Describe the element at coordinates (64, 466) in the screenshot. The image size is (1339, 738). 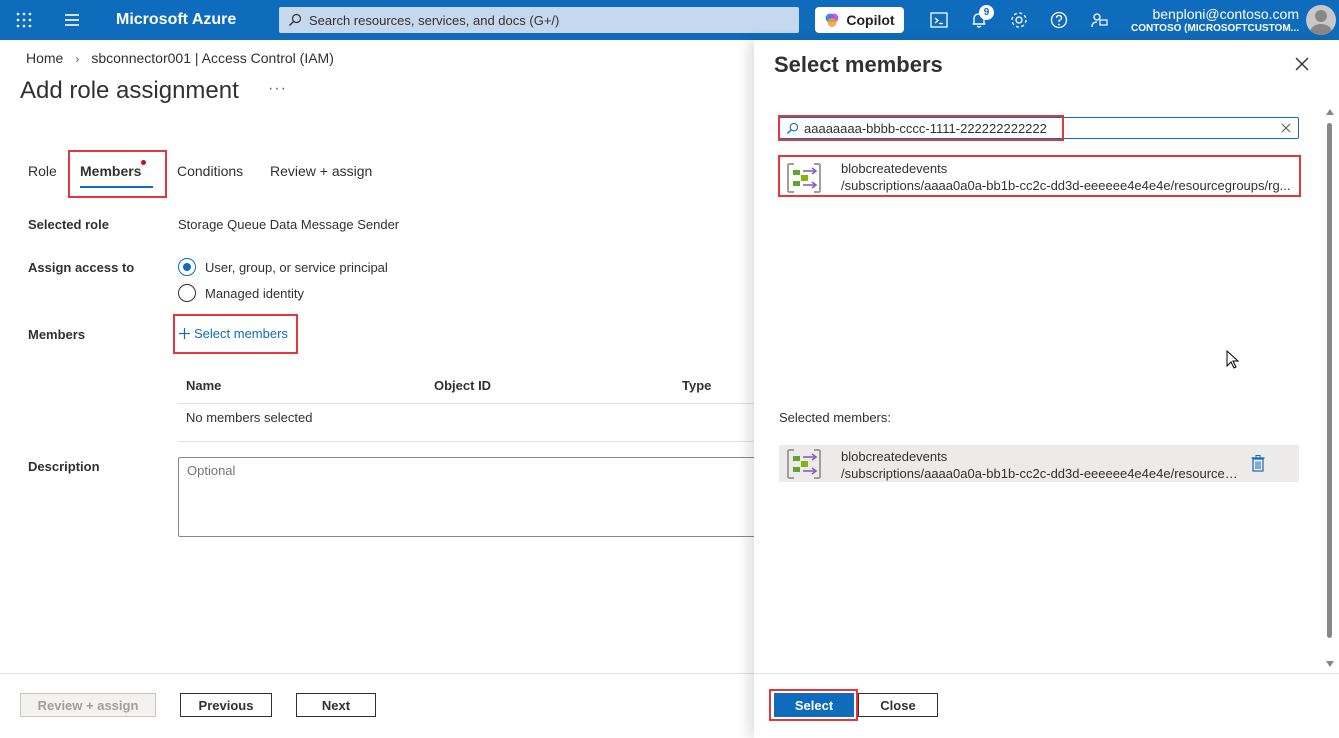
I see `description-label: Description` at that location.